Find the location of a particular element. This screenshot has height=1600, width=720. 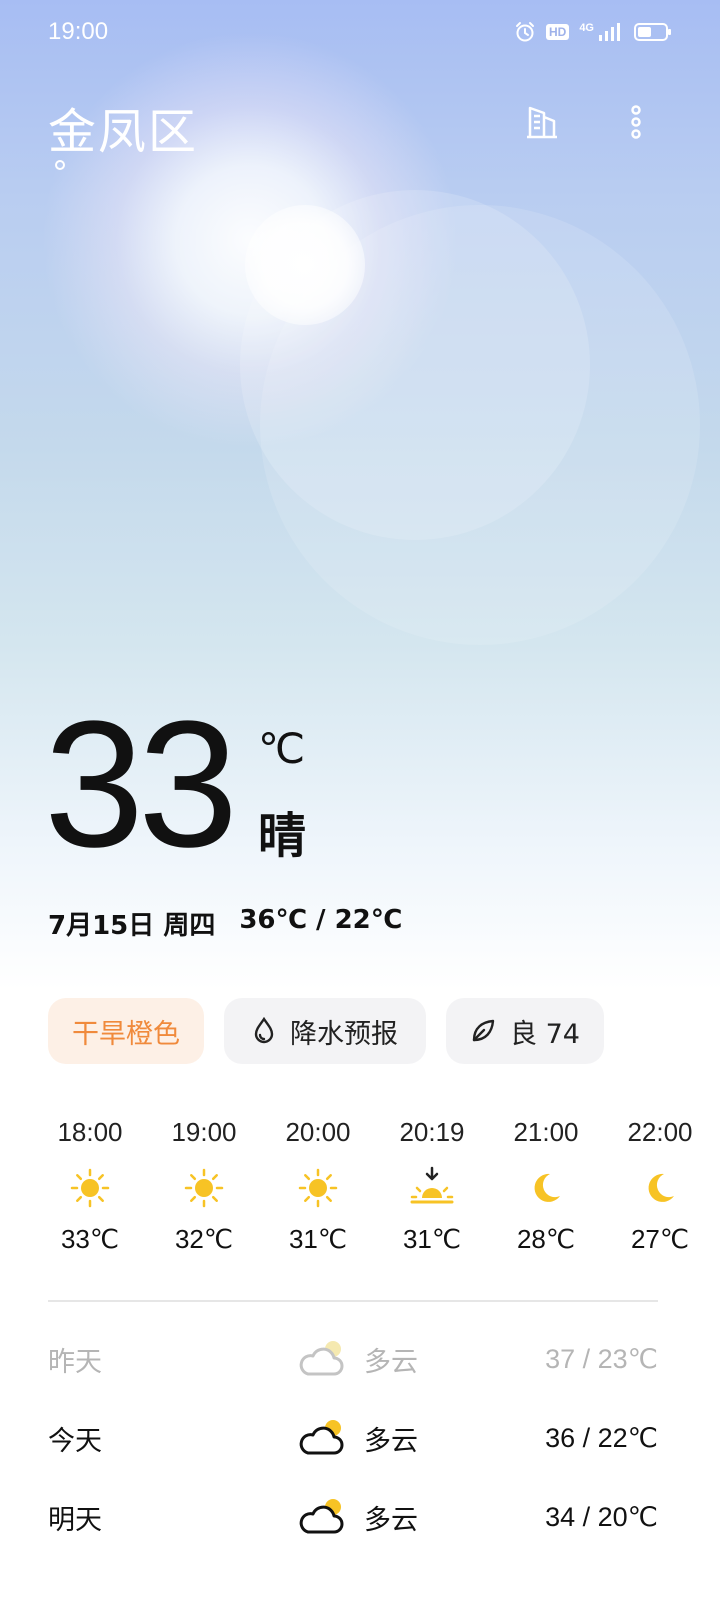

location-icon is located at coordinates (60, 167).